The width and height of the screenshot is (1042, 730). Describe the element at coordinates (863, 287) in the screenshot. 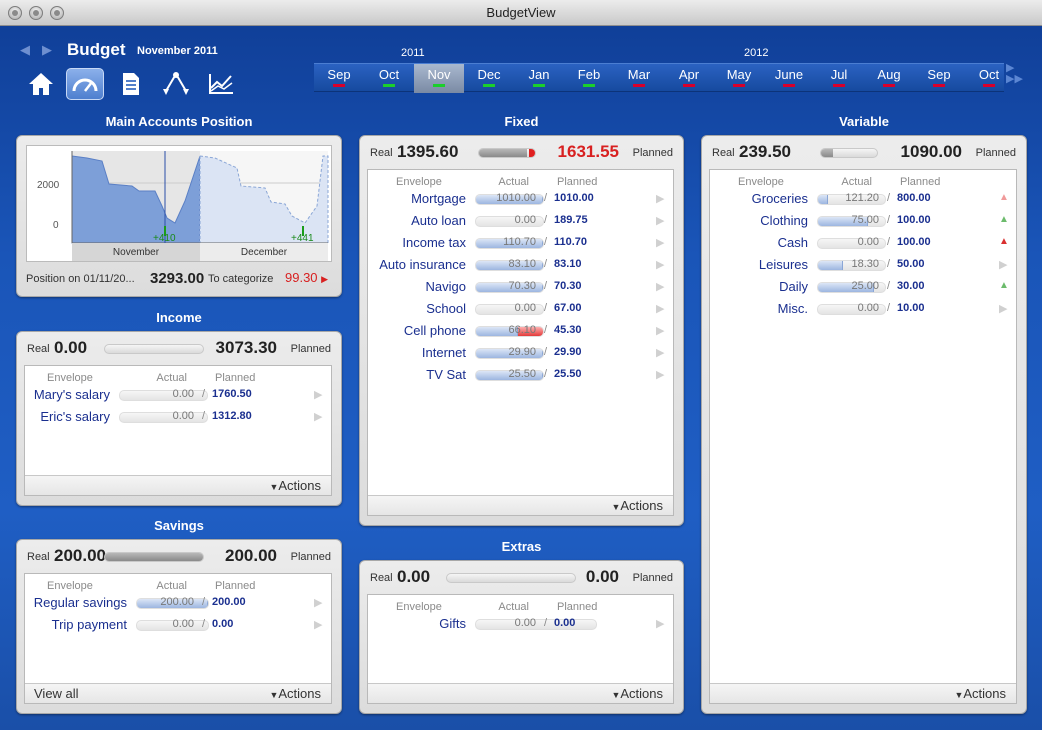

I see `envelope-row: Daily 25.00 / 30.00 ▲` at that location.